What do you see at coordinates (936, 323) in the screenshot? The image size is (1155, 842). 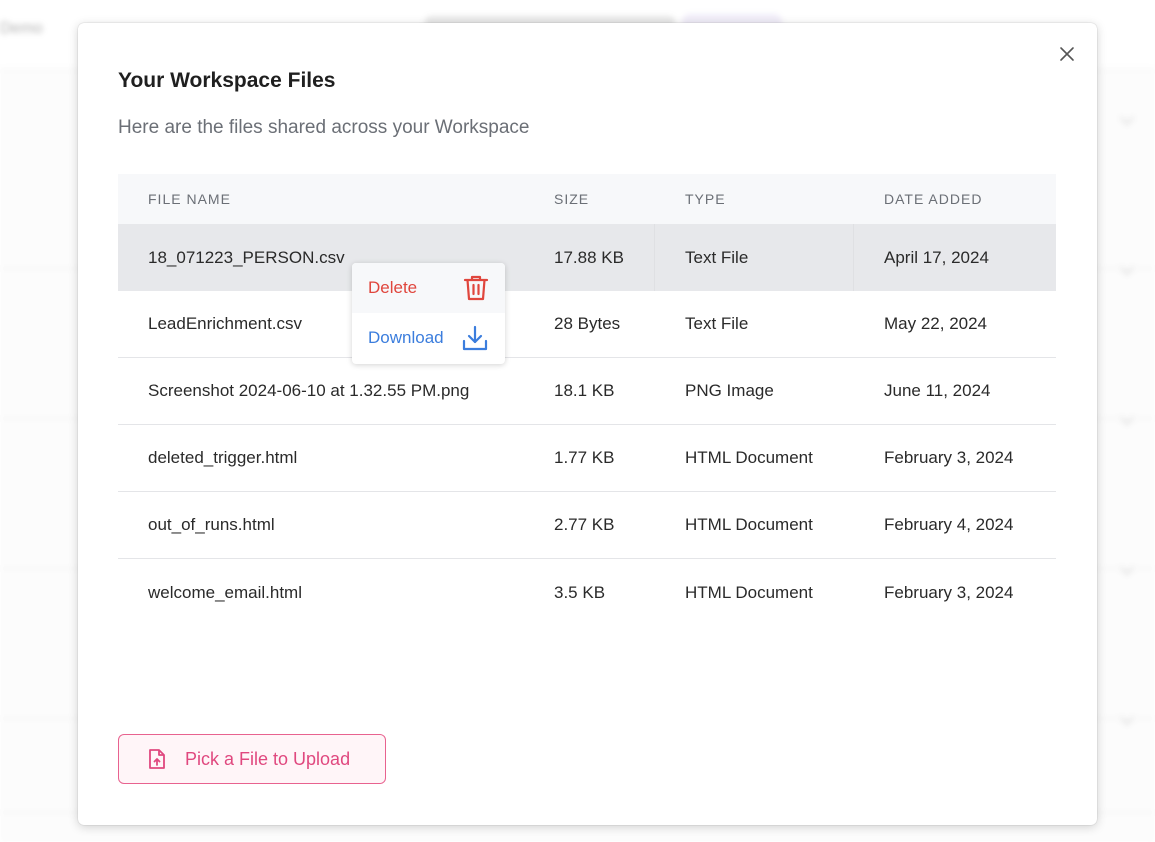 I see `file-date-cell: May 22, 2024` at bounding box center [936, 323].